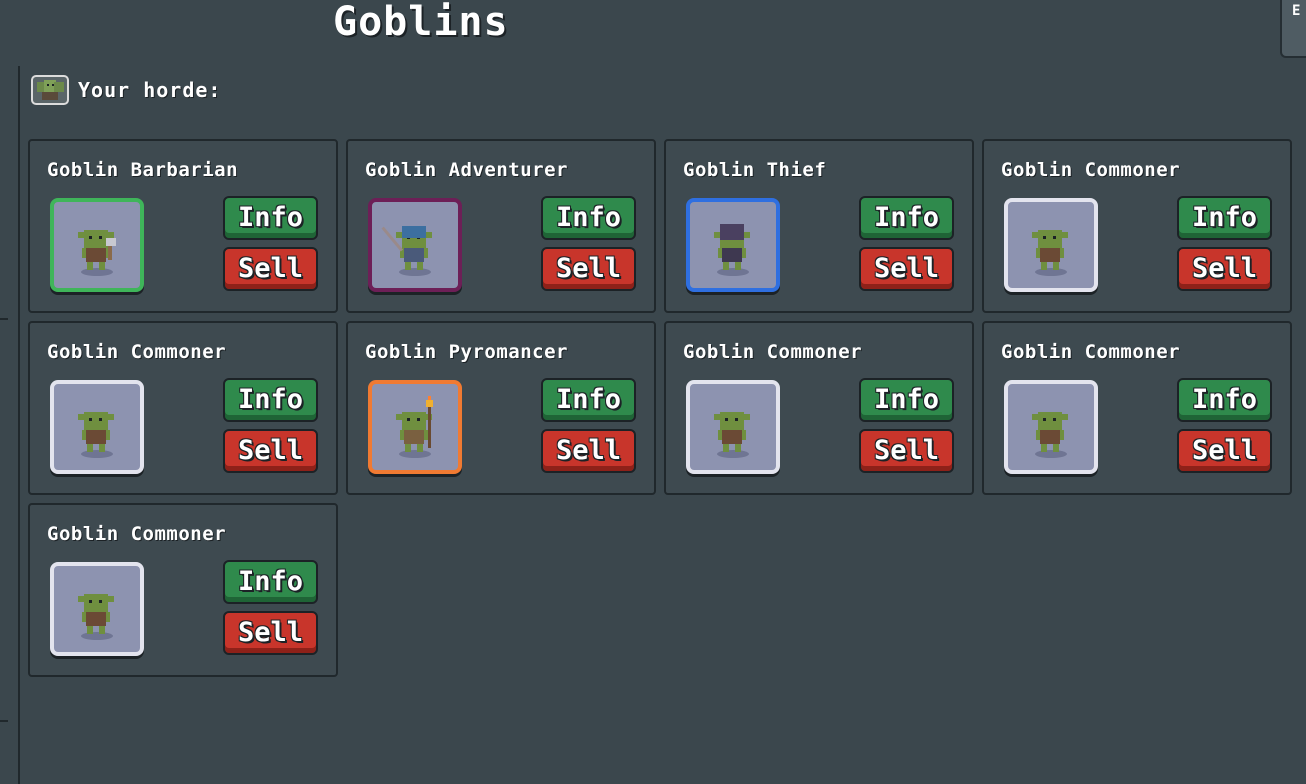 The width and height of the screenshot is (1306, 784). I want to click on page-title: Goblins, so click(421, 22).